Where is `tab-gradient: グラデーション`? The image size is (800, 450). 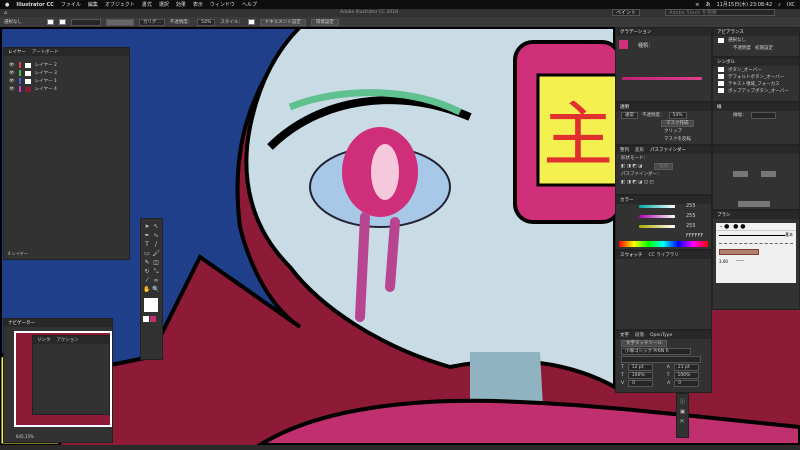
tab-gradient: グラデーション is located at coordinates (635, 32).